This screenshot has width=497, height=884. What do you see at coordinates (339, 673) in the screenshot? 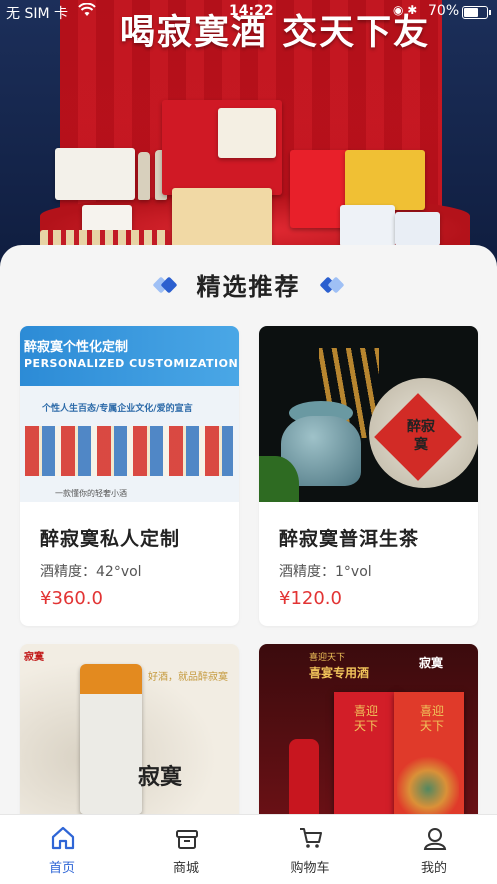
I see `image-header: 喜宴专用酒` at bounding box center [339, 673].